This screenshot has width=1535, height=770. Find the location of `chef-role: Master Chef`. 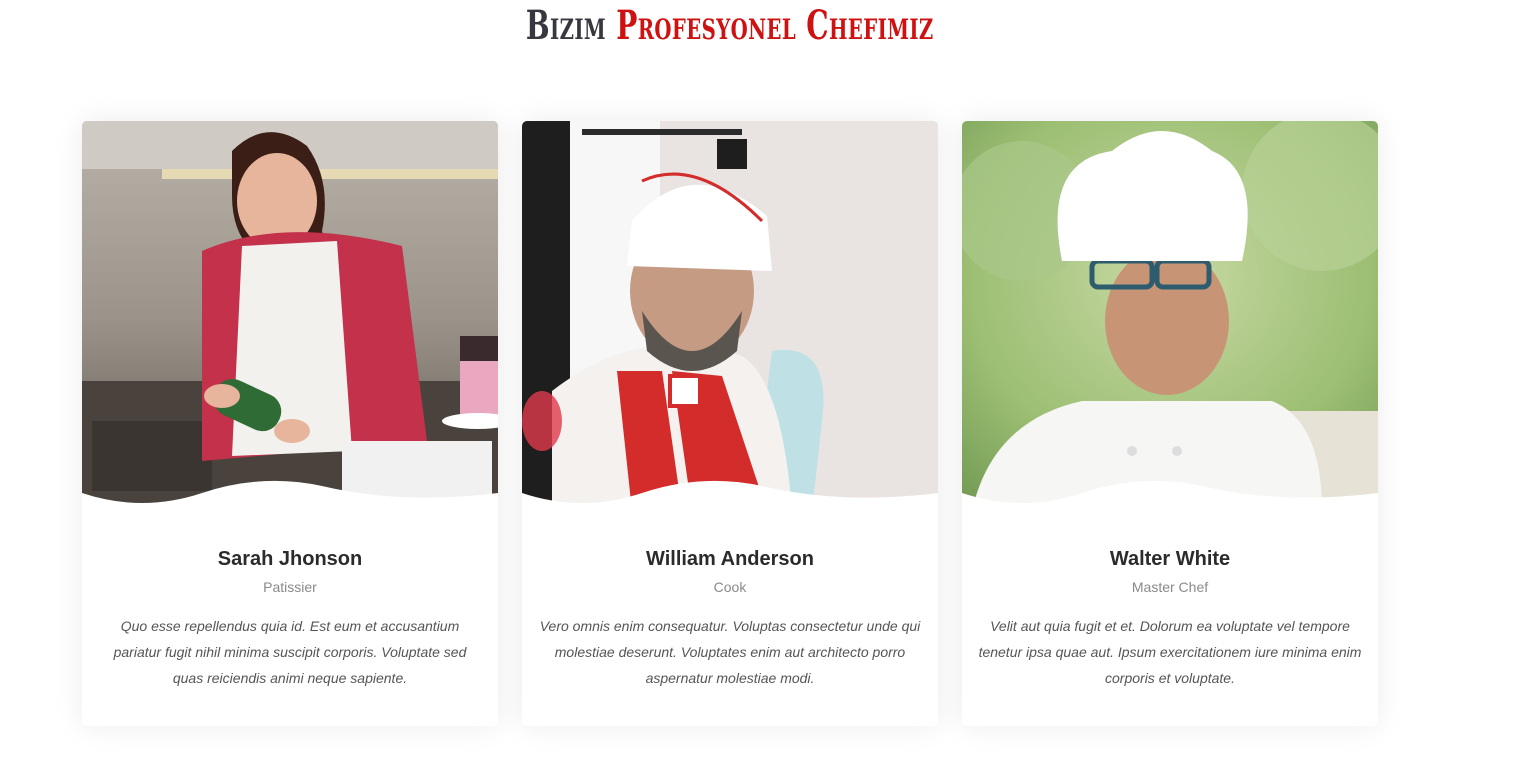

chef-role: Master Chef is located at coordinates (1170, 587).